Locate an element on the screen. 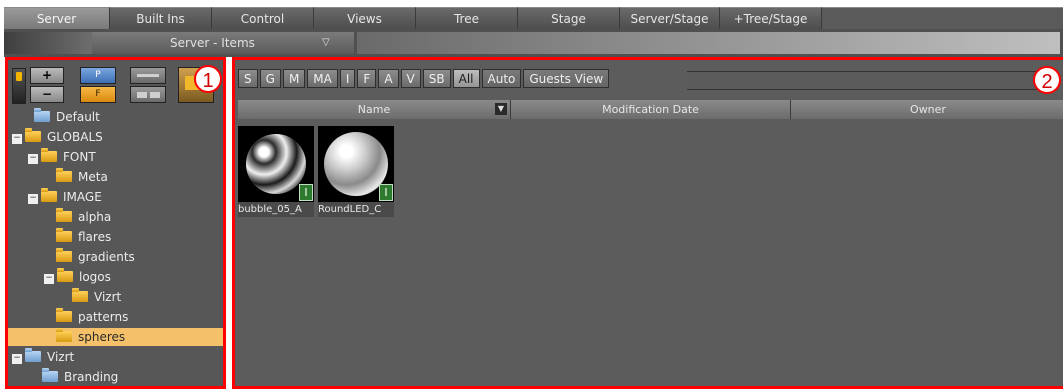 The image size is (1063, 391). filter-sb-button: SB is located at coordinates (436, 78).